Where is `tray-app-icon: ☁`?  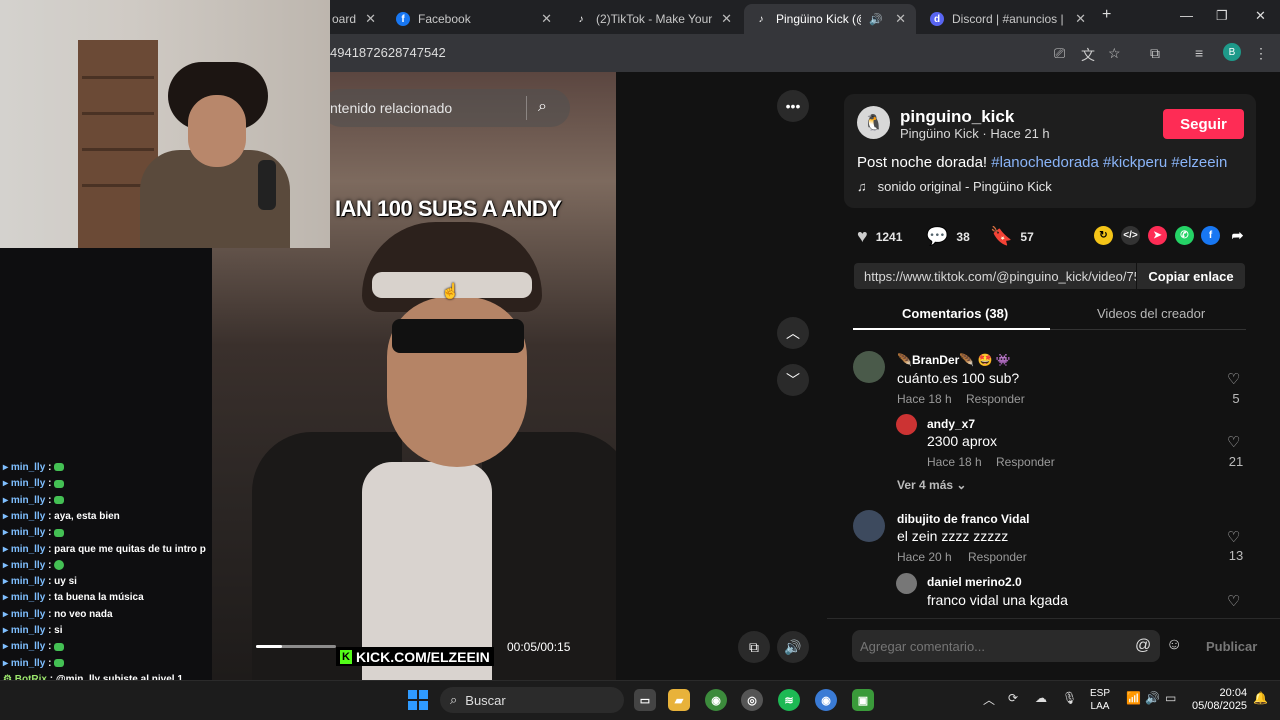
tray-app-icon: ☁ is located at coordinates (1041, 698).